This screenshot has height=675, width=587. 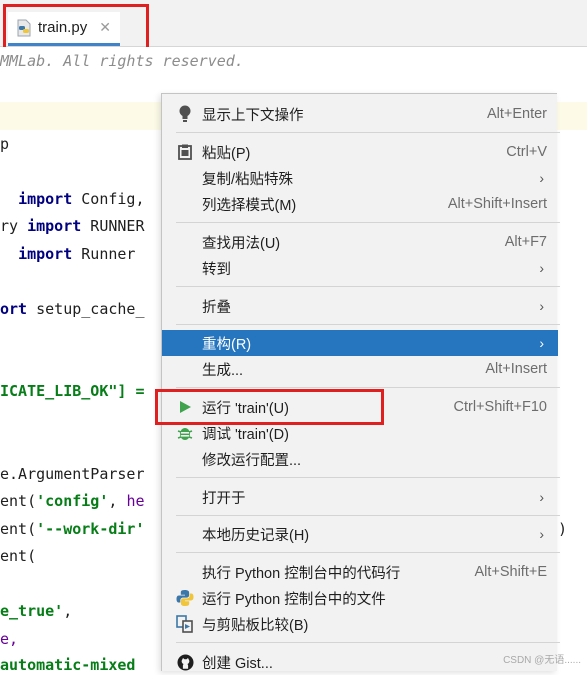 What do you see at coordinates (72, 391) in the screenshot?
I see `code-line-9: ICATE_LIB_OK"] =` at bounding box center [72, 391].